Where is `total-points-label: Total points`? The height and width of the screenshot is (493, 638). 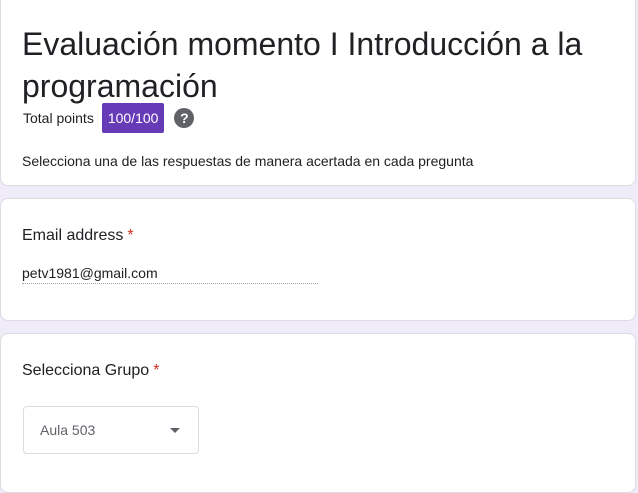
total-points-label: Total points is located at coordinates (58, 118).